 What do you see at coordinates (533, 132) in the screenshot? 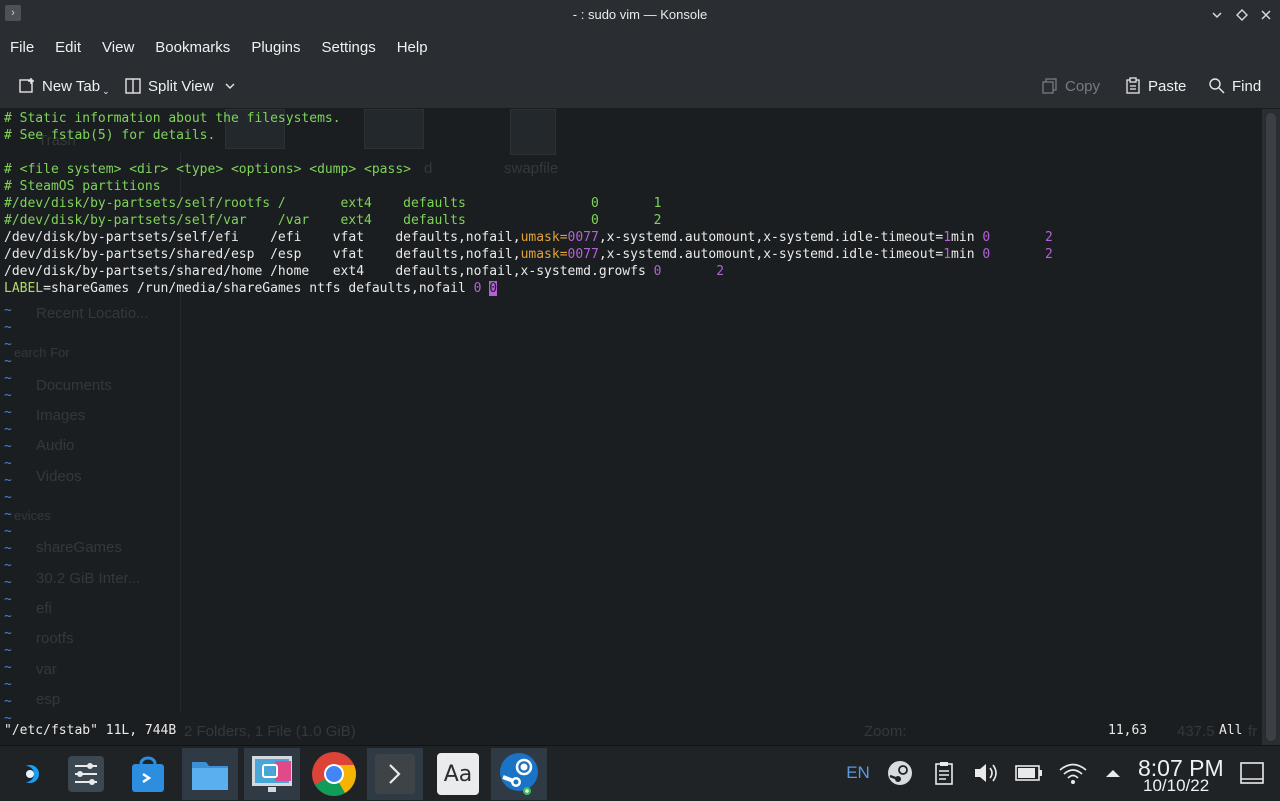
I see `ghost-file-tile` at bounding box center [533, 132].